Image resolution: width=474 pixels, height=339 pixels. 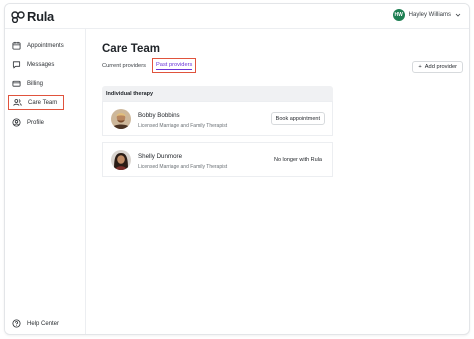 What do you see at coordinates (429, 15) in the screenshot?
I see `user-name: Hayley Williams` at bounding box center [429, 15].